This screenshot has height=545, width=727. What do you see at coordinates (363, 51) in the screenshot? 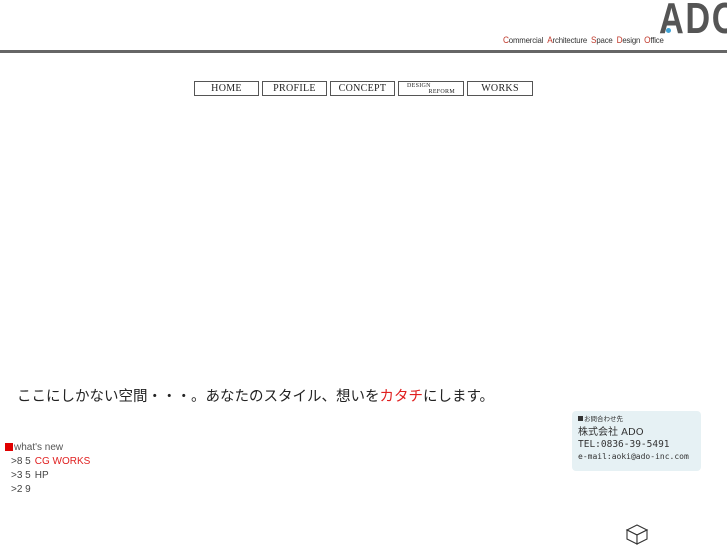
I see `header-divider` at bounding box center [363, 51].